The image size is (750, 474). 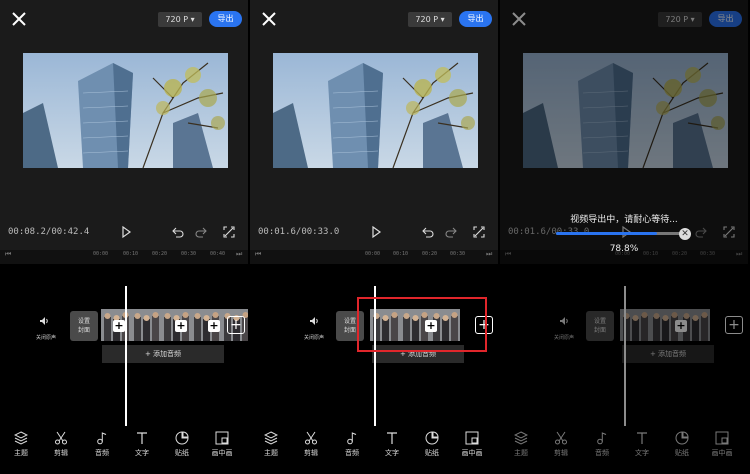 I want to click on playback-controls: 00:08.2/00:42.4, so click(x=124, y=232).